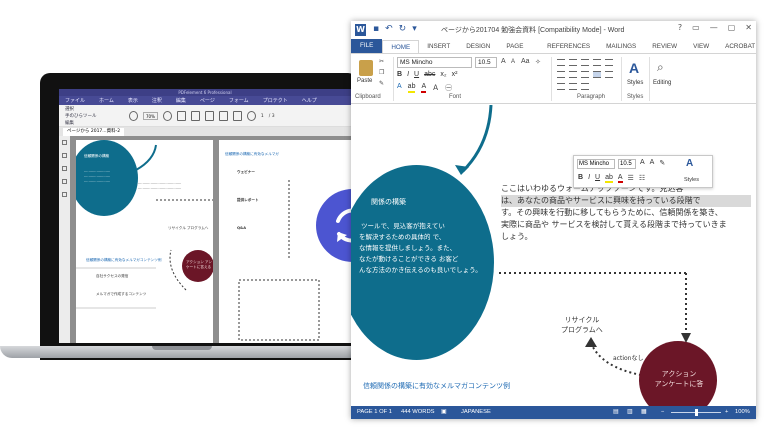  I want to click on pdf-menu-comment: 注釈, so click(157, 100).